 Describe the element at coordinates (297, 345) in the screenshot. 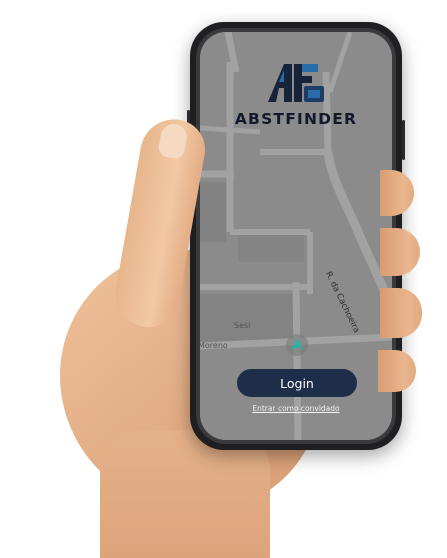

I see `location-marker-icon` at that location.